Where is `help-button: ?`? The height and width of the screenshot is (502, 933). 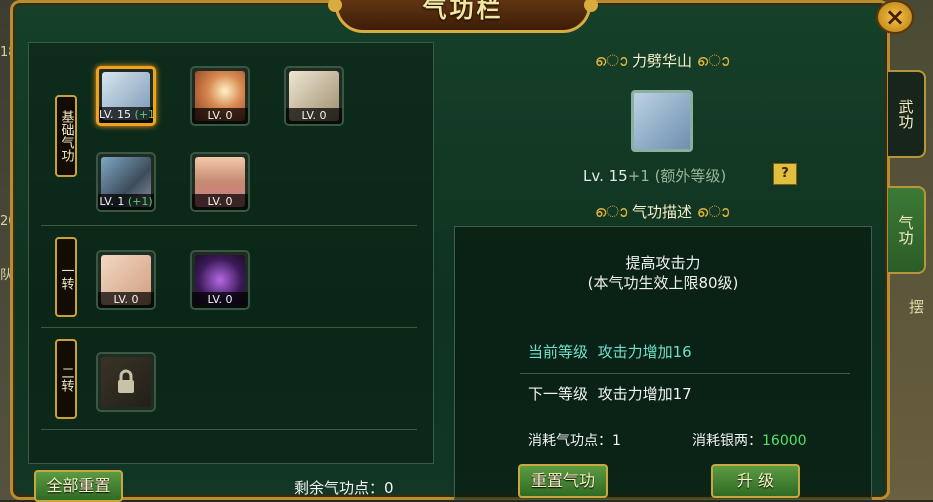
help-button: ? is located at coordinates (785, 174).